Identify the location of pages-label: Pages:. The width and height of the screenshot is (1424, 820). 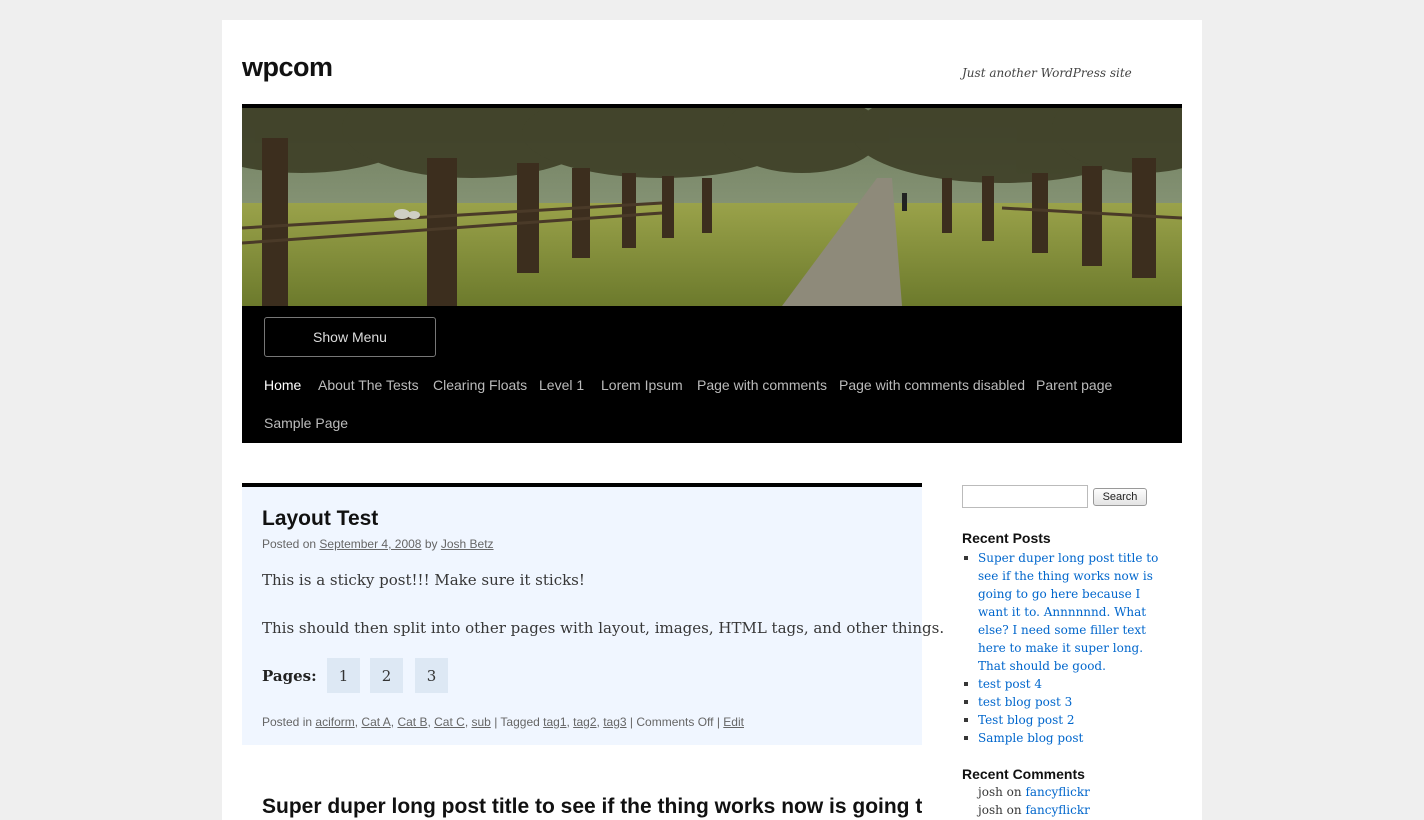
(289, 676).